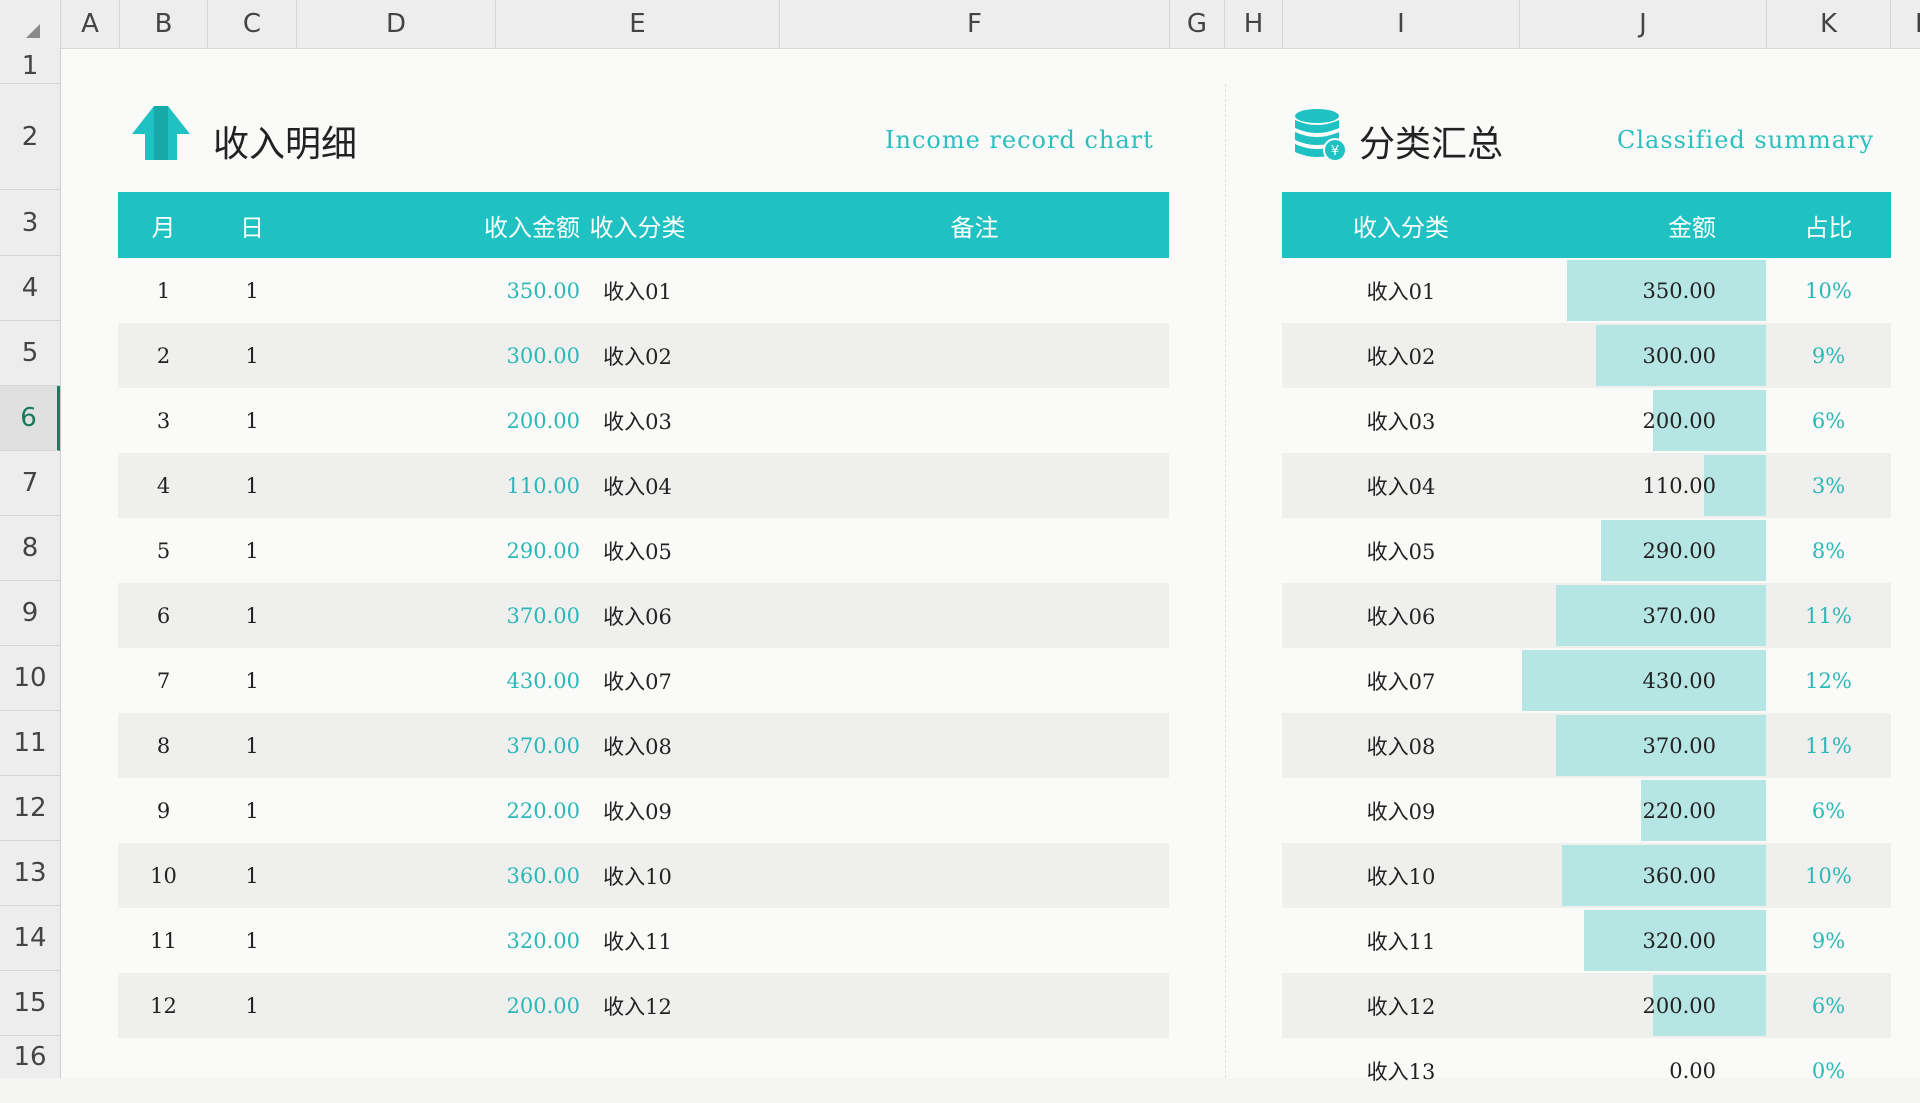 The height and width of the screenshot is (1103, 1920). What do you see at coordinates (1197, 24) in the screenshot?
I see `column-header-g: G` at bounding box center [1197, 24].